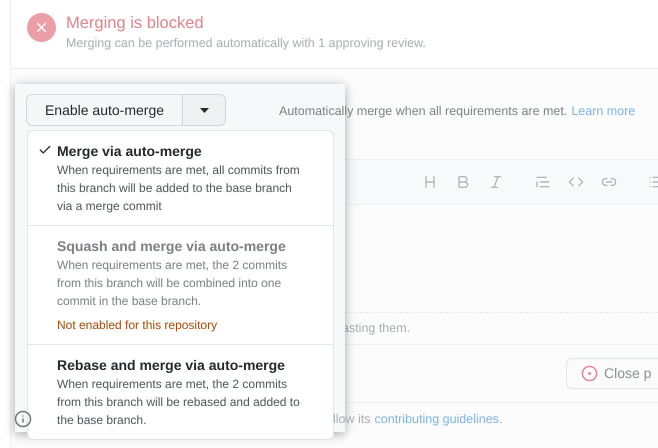 The height and width of the screenshot is (448, 658). I want to click on merge-option: Rebase and merge via auto-merge When requirements are met, the 2 commits from this branch will be rebased and added to the base branch., so click(180, 391).